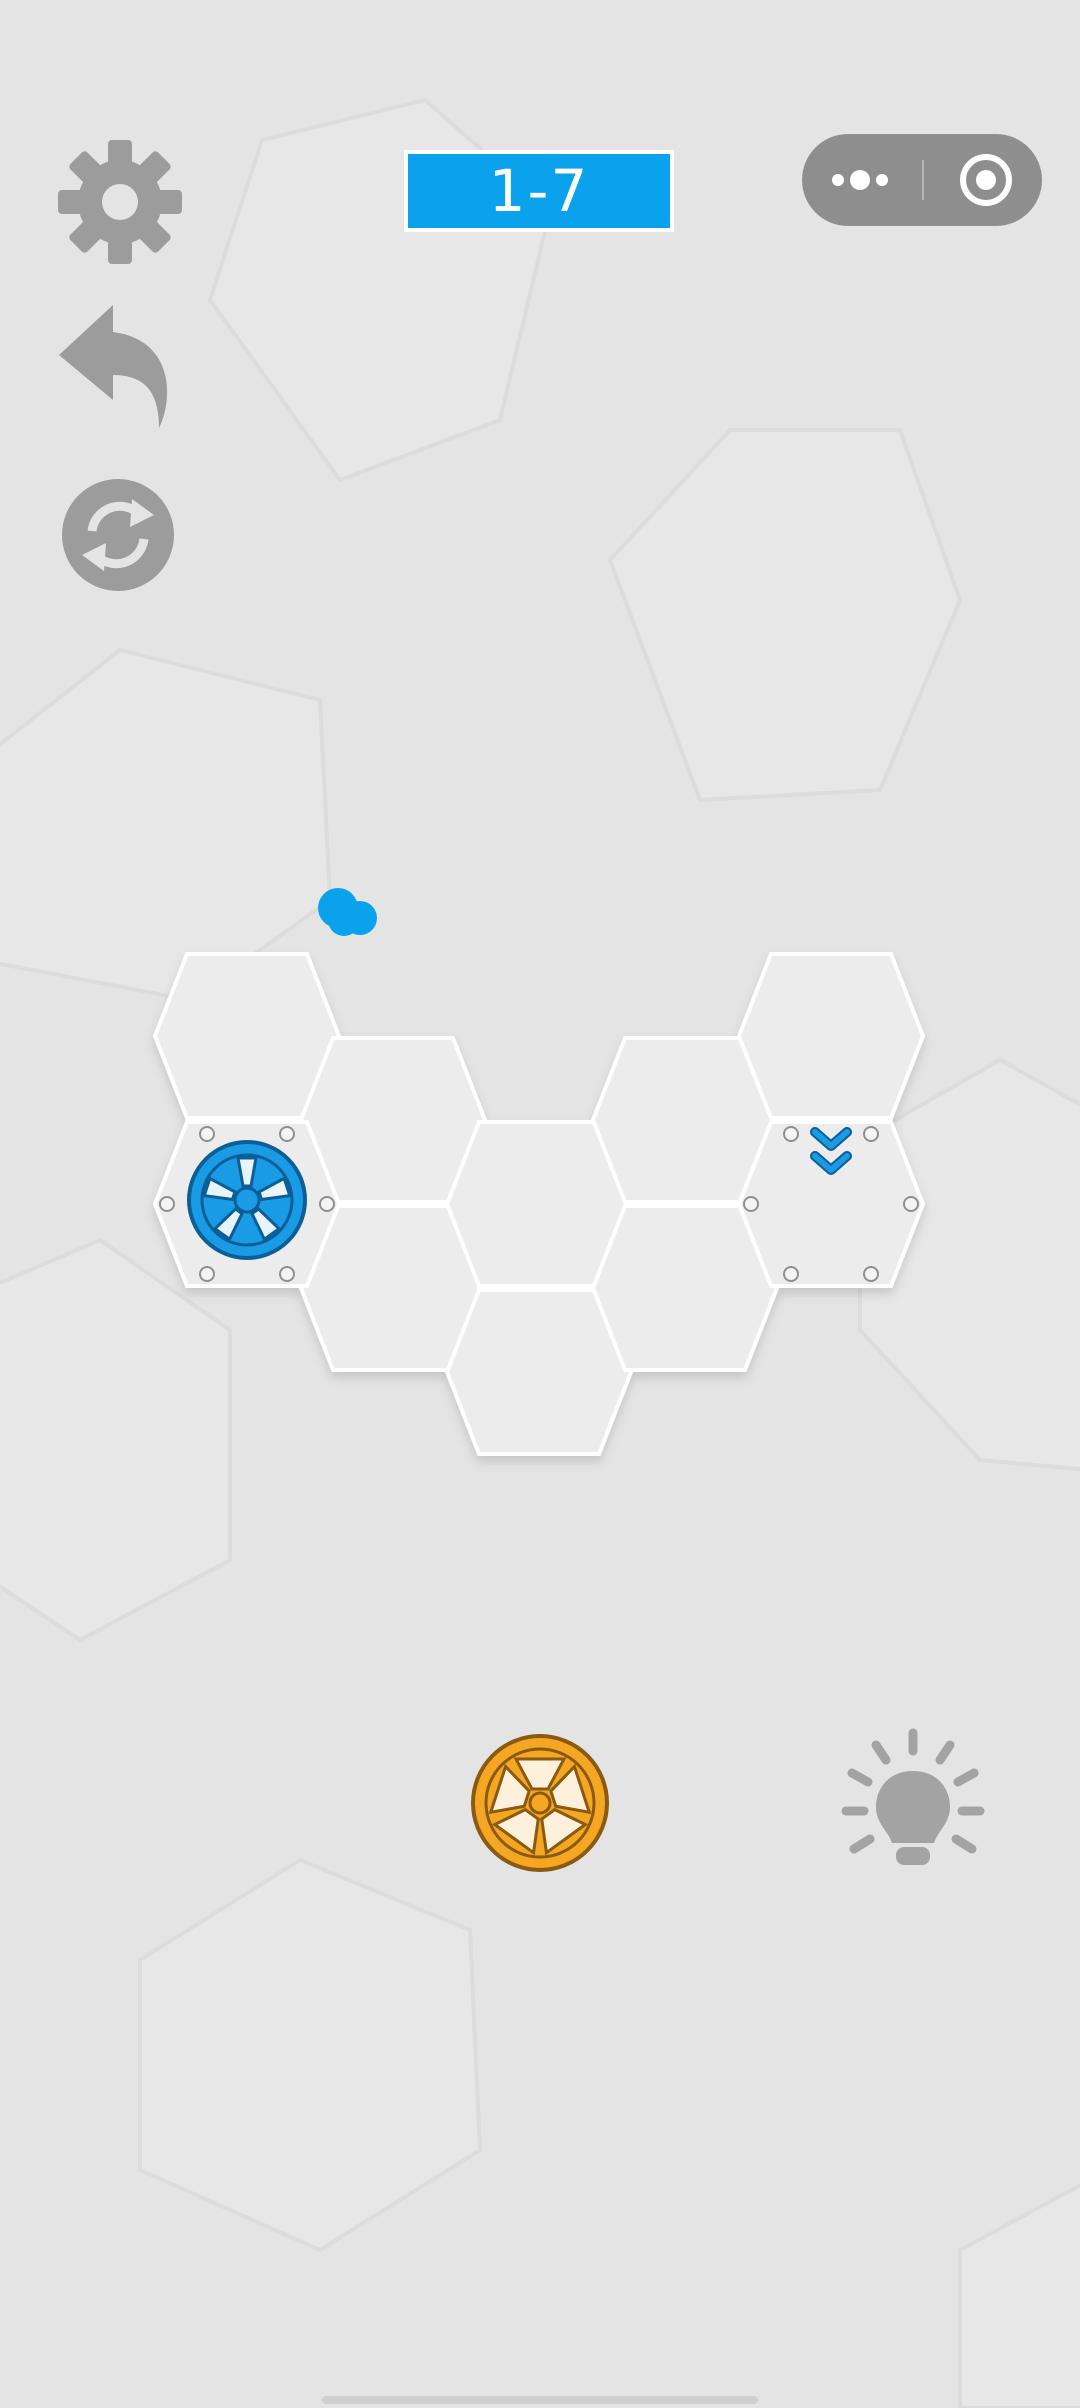 The image size is (1080, 2408). I want to click on hint-button, so click(913, 1800).